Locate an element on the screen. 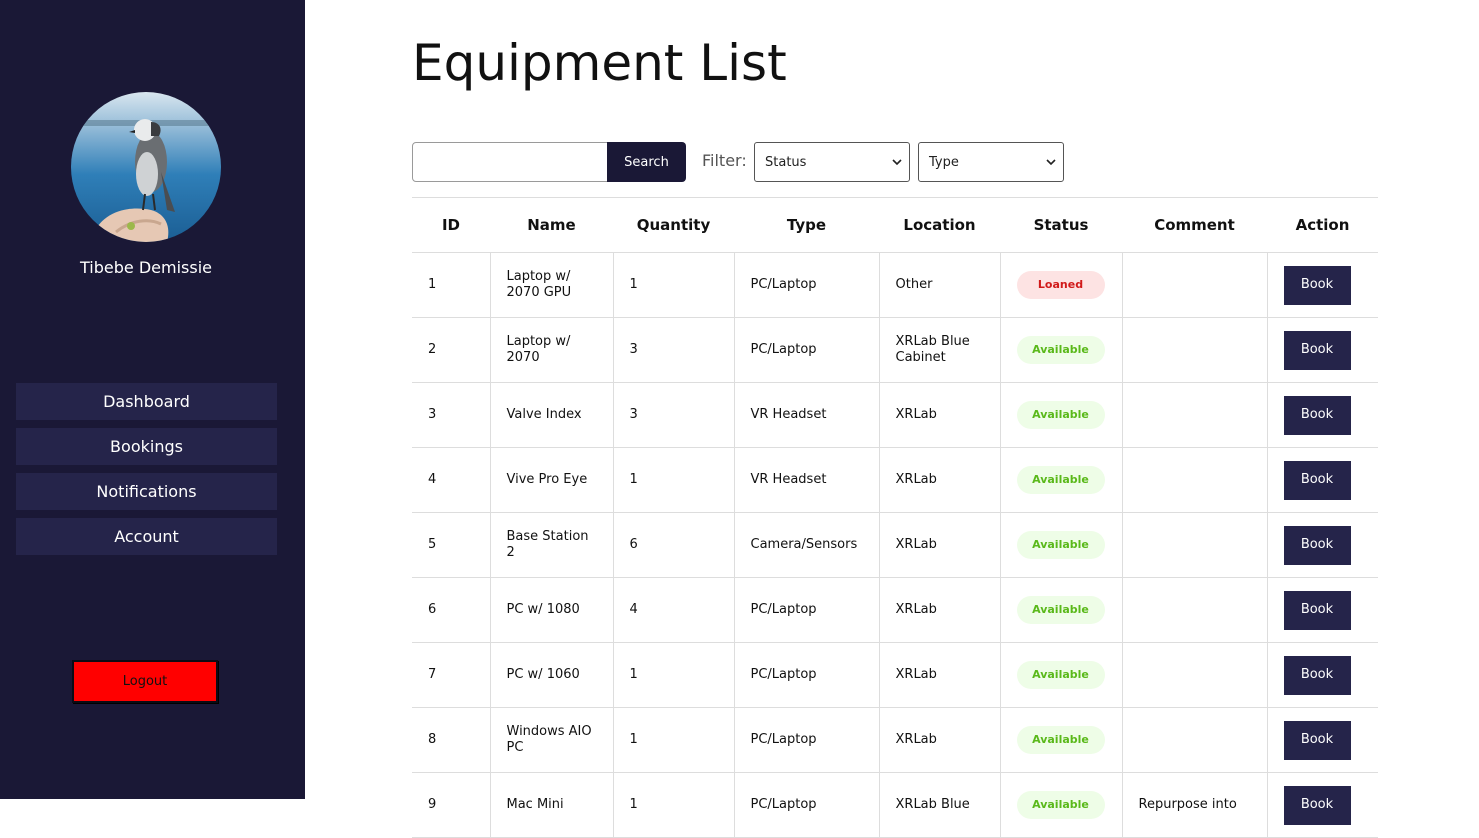 Image resolution: width=1479 pixels, height=838 pixels. nav-notifications: Notifications is located at coordinates (146, 491).